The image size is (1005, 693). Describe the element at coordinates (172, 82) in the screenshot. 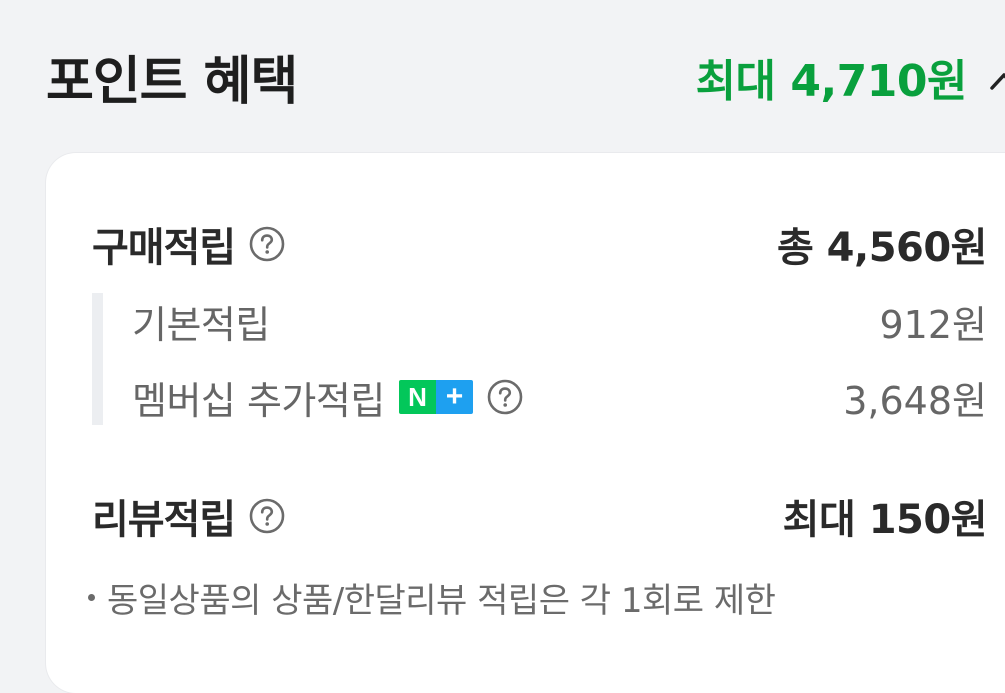

I see `page-title: 포인트 혜택` at that location.